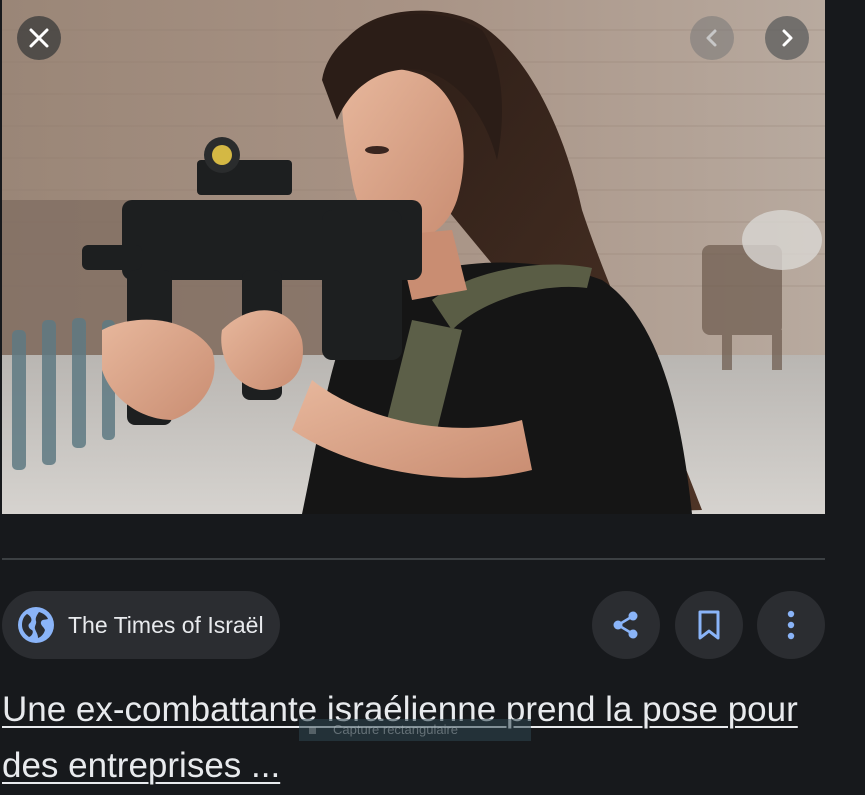  I want to click on more-options-button, so click(791, 625).